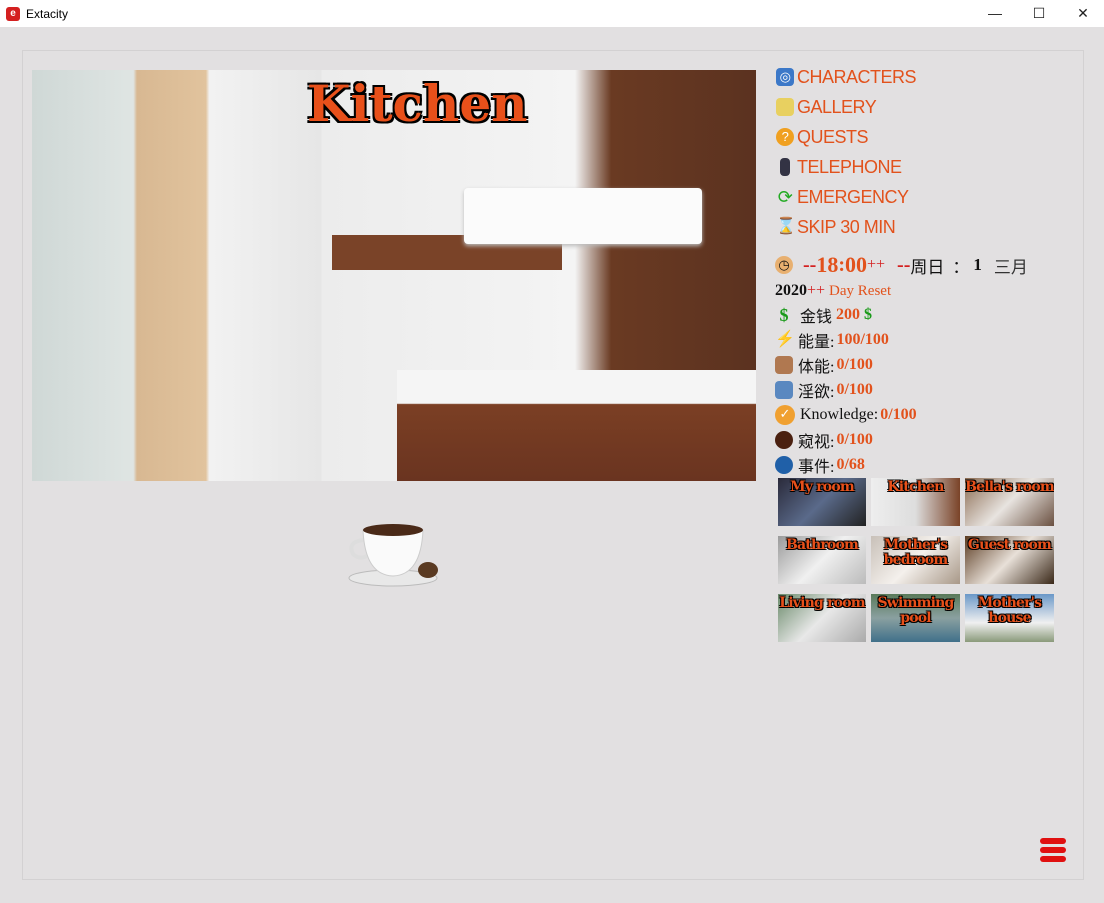 This screenshot has height=903, width=1104. I want to click on room-my-room: My room, so click(822, 502).